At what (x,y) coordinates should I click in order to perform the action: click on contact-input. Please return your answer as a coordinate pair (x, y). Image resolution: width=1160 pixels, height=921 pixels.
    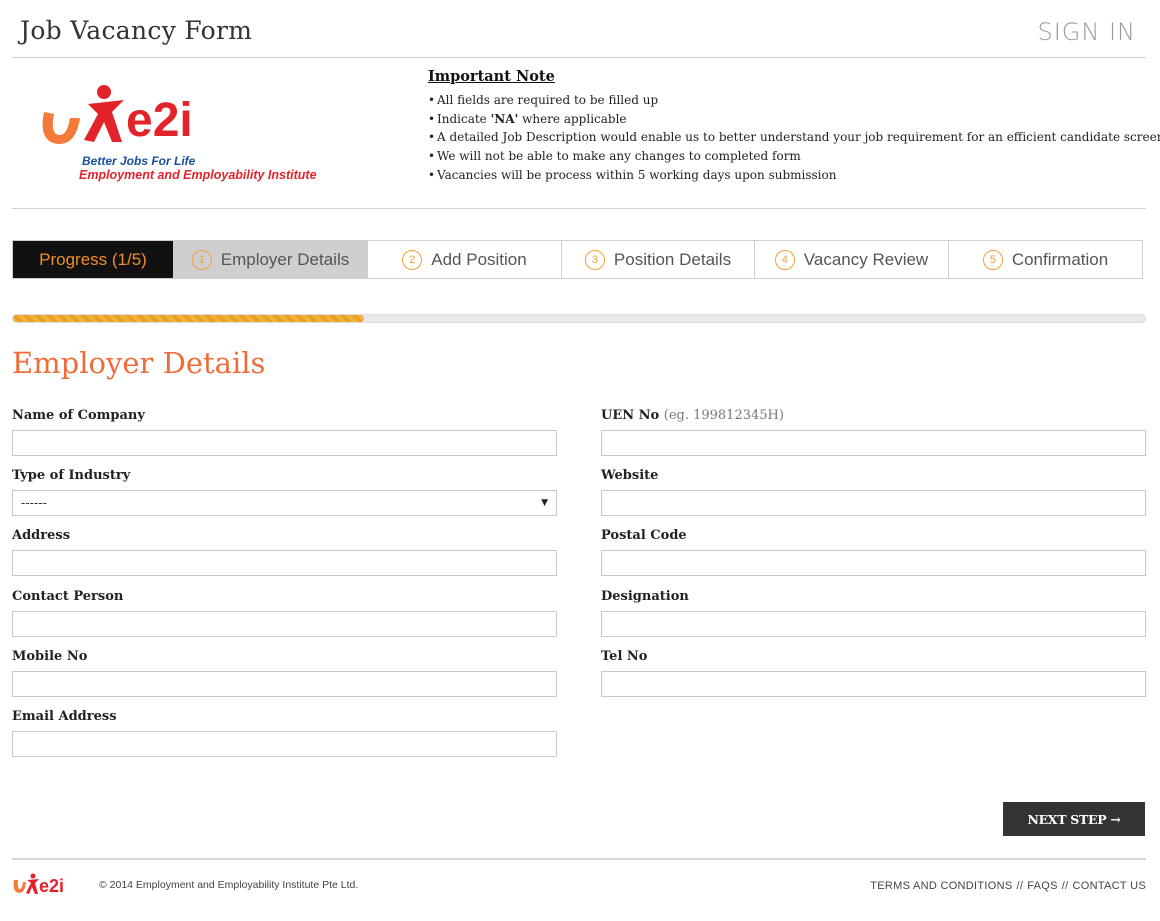
    Looking at the image, I should click on (284, 624).